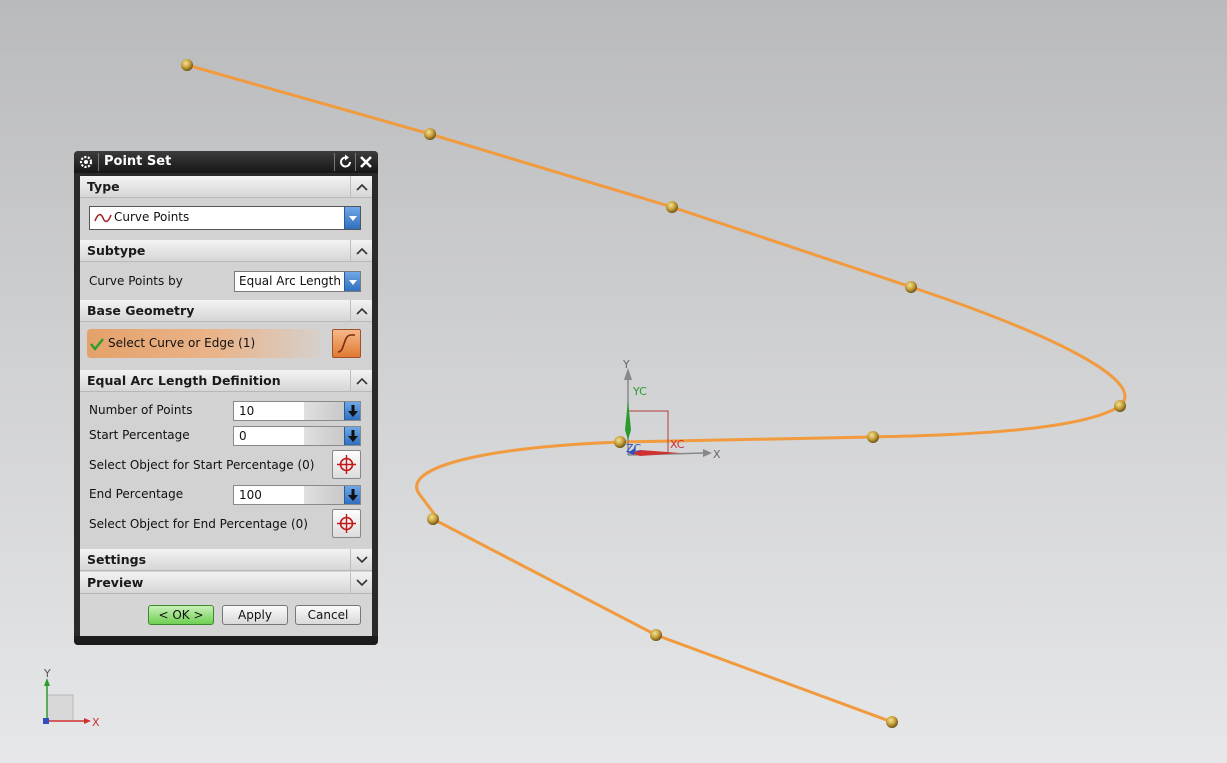 This screenshot has width=1227, height=763. What do you see at coordinates (243, 436) in the screenshot?
I see `start-percentage-value: 0` at bounding box center [243, 436].